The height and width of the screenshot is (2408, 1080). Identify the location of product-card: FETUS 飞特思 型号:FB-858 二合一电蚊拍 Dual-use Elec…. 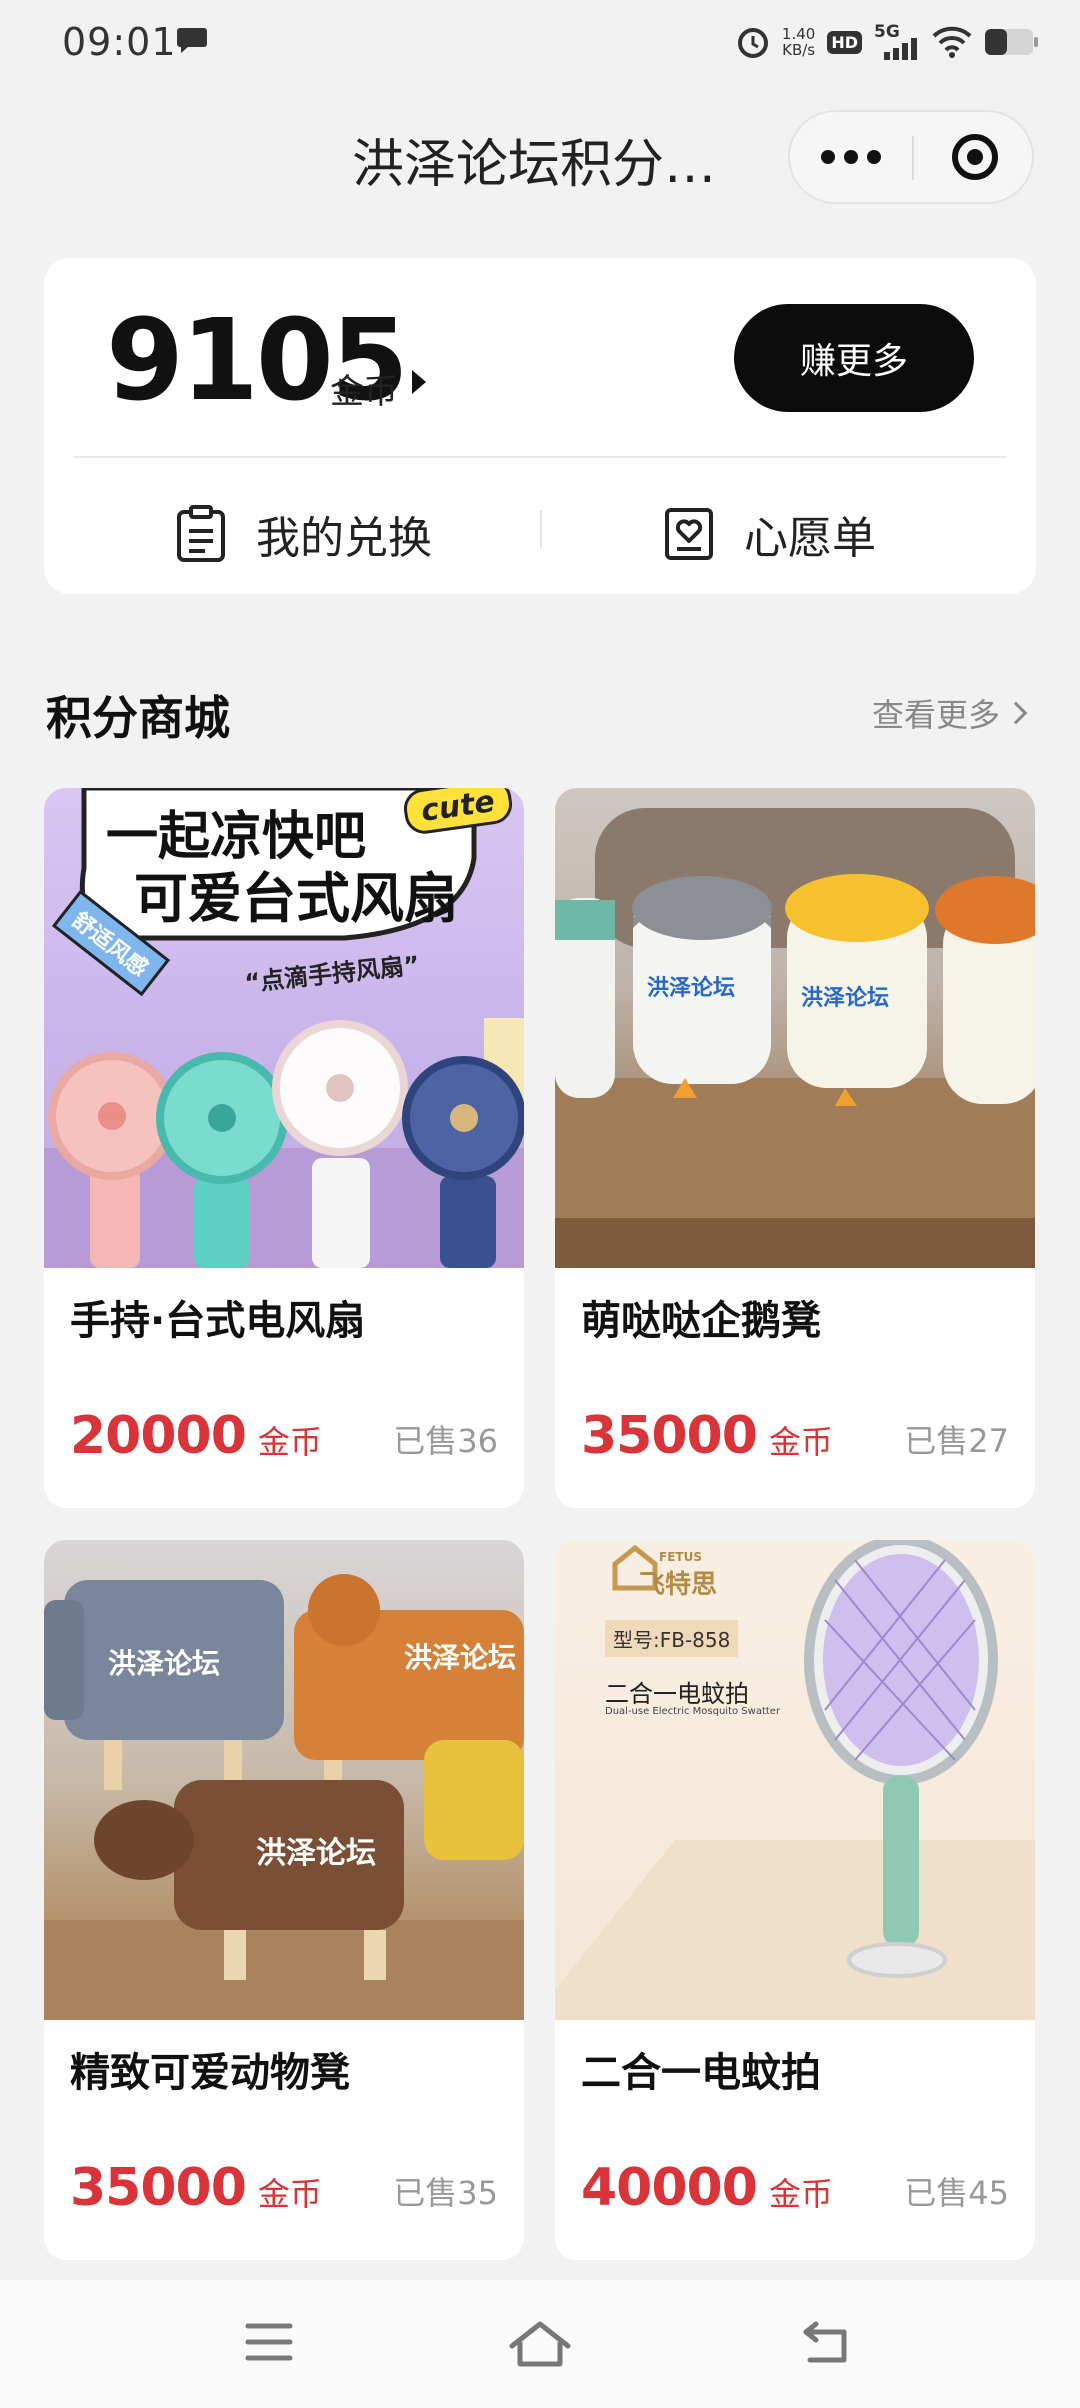
(795, 1900).